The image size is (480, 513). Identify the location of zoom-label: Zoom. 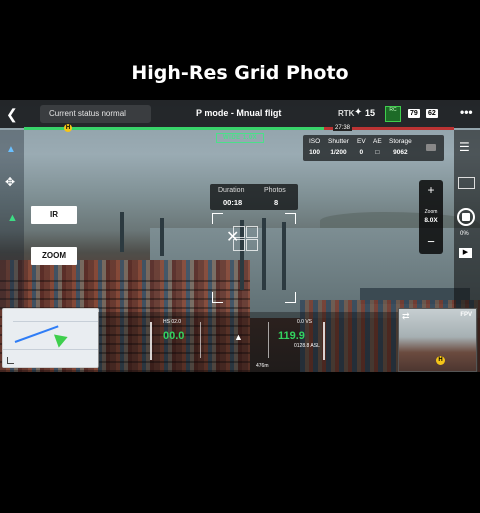
(431, 212).